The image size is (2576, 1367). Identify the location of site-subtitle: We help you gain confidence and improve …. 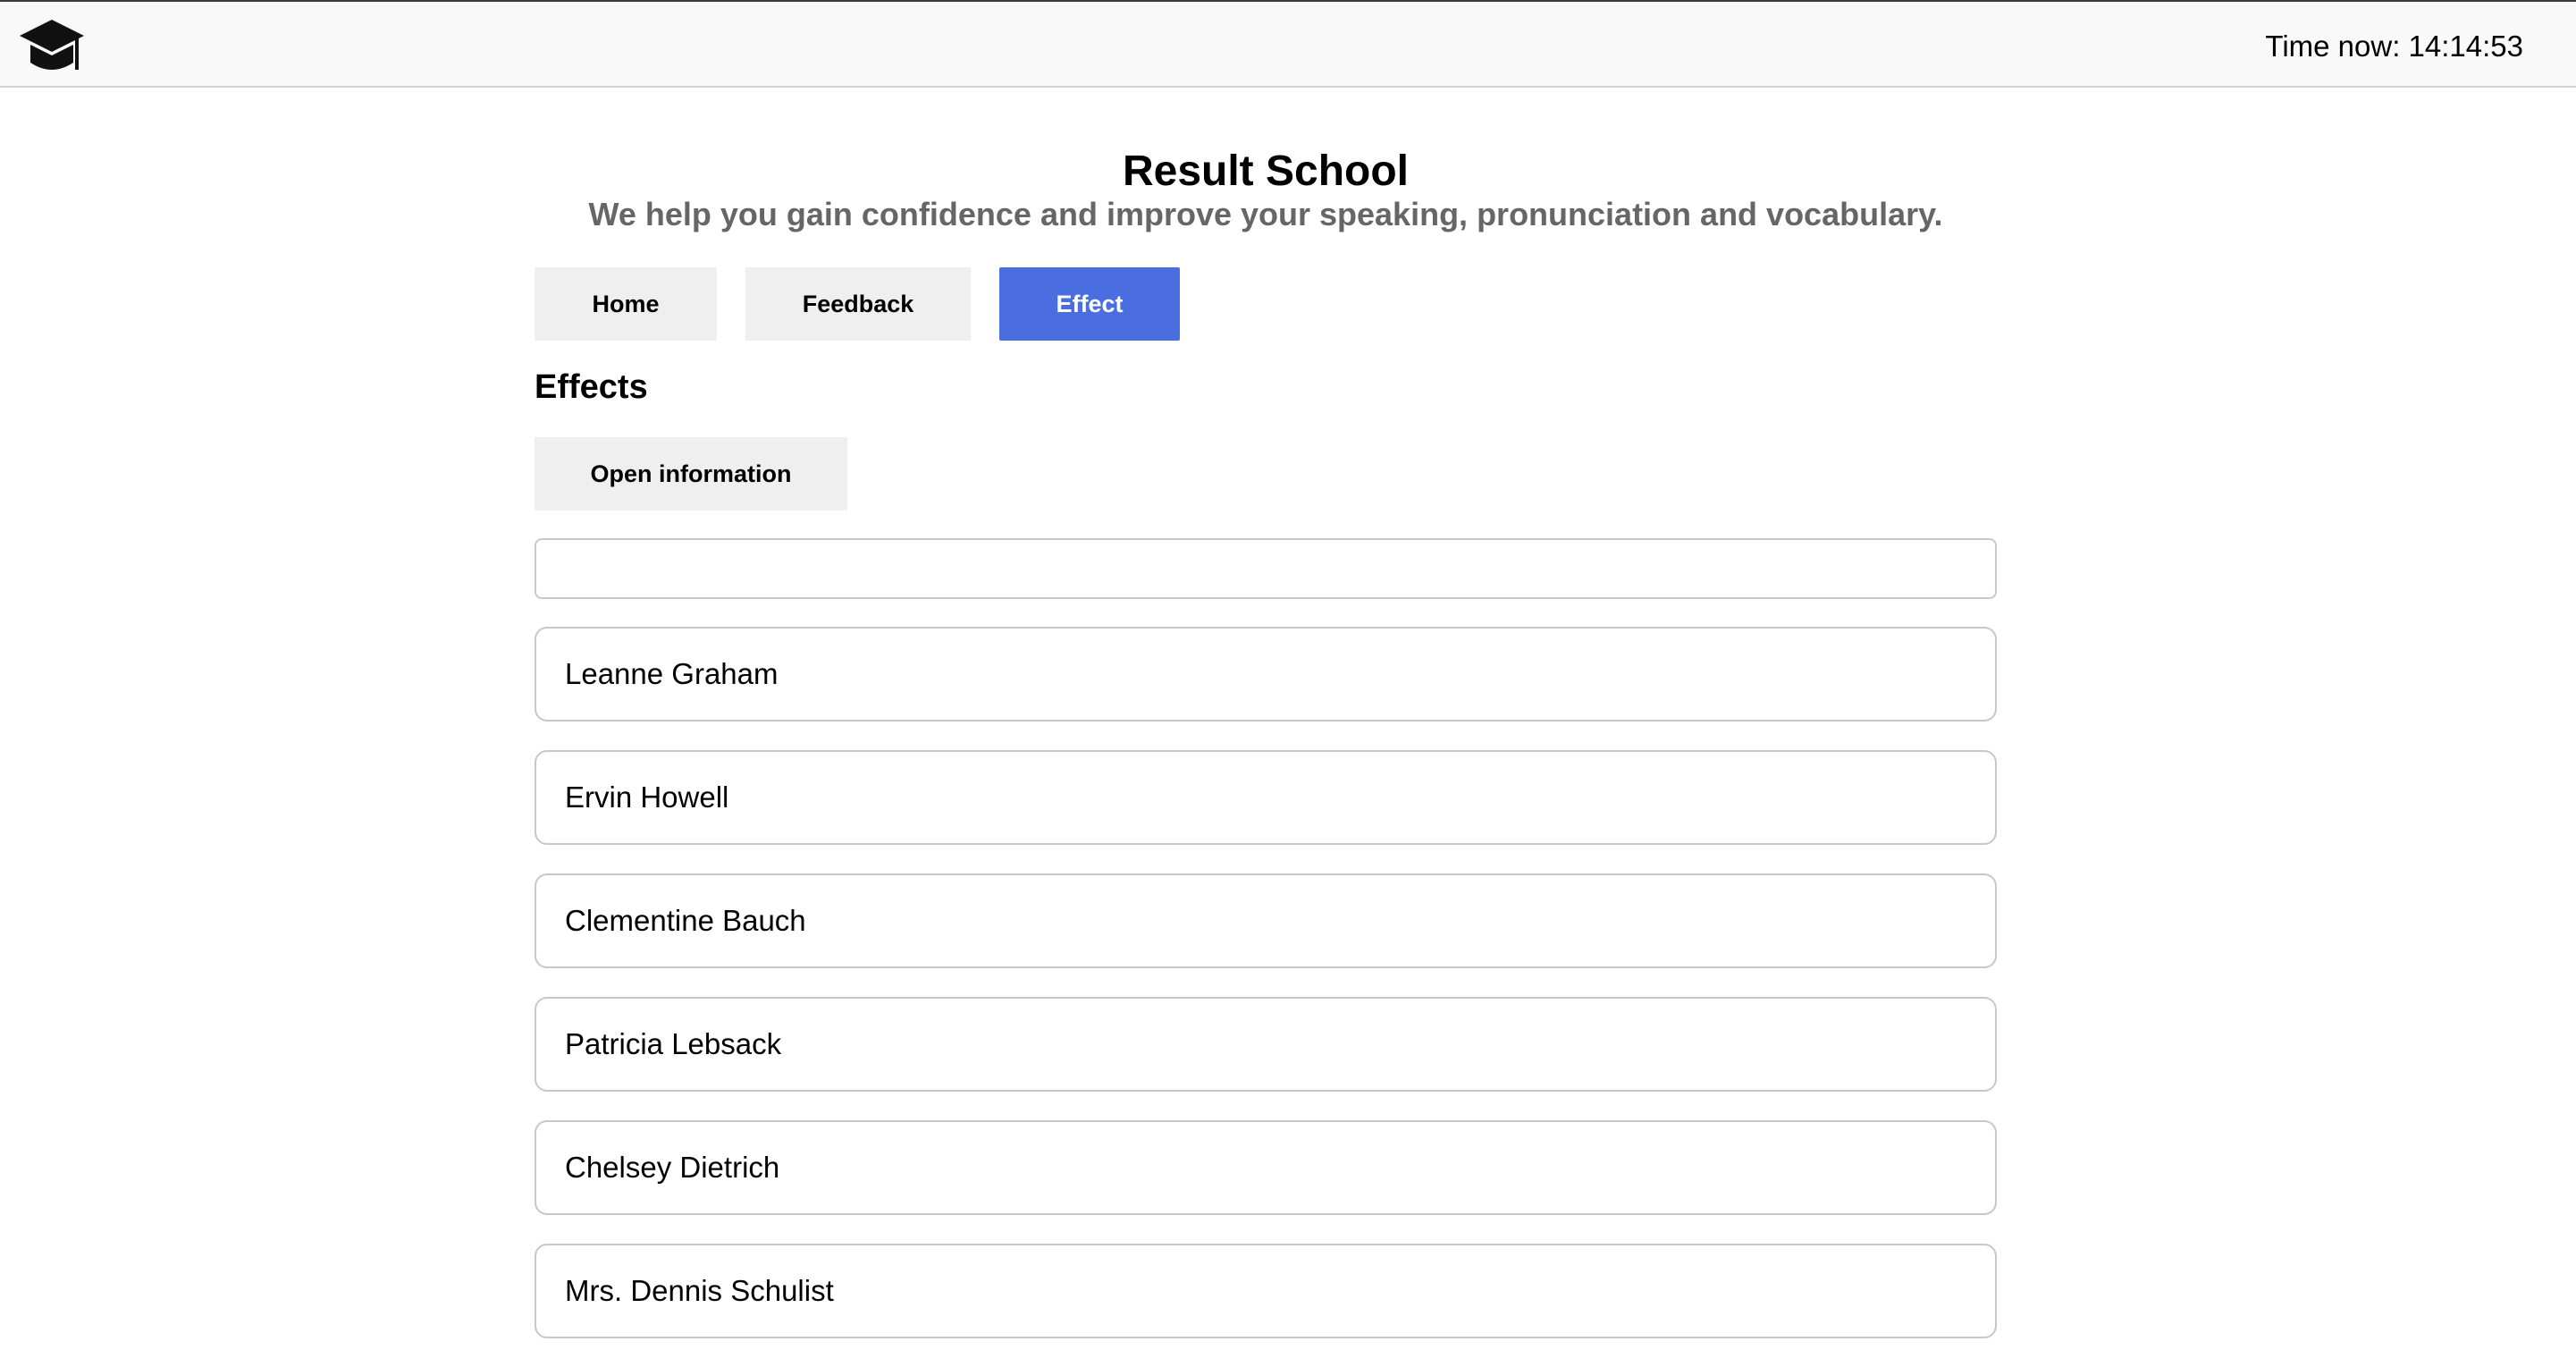
(1266, 214).